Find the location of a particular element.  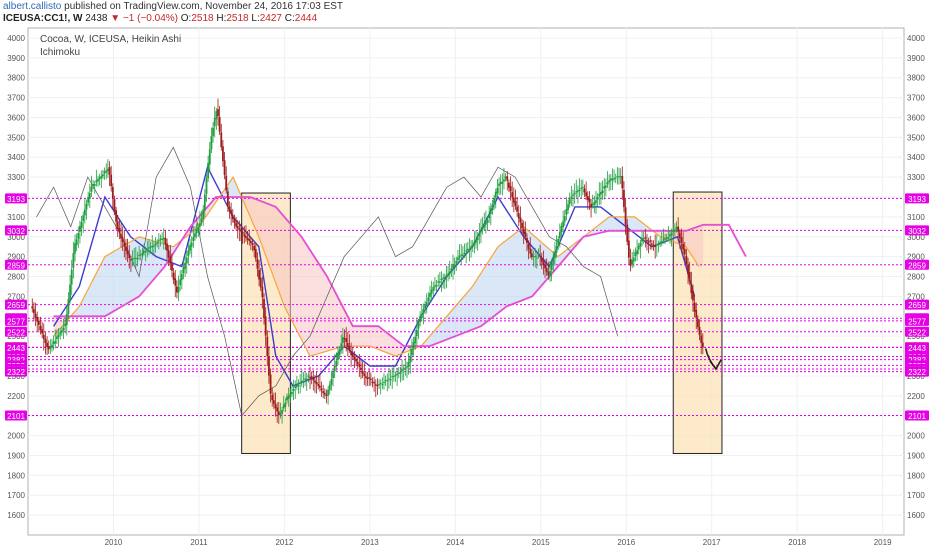

level-tag-right-text: 3193 is located at coordinates (917, 199).